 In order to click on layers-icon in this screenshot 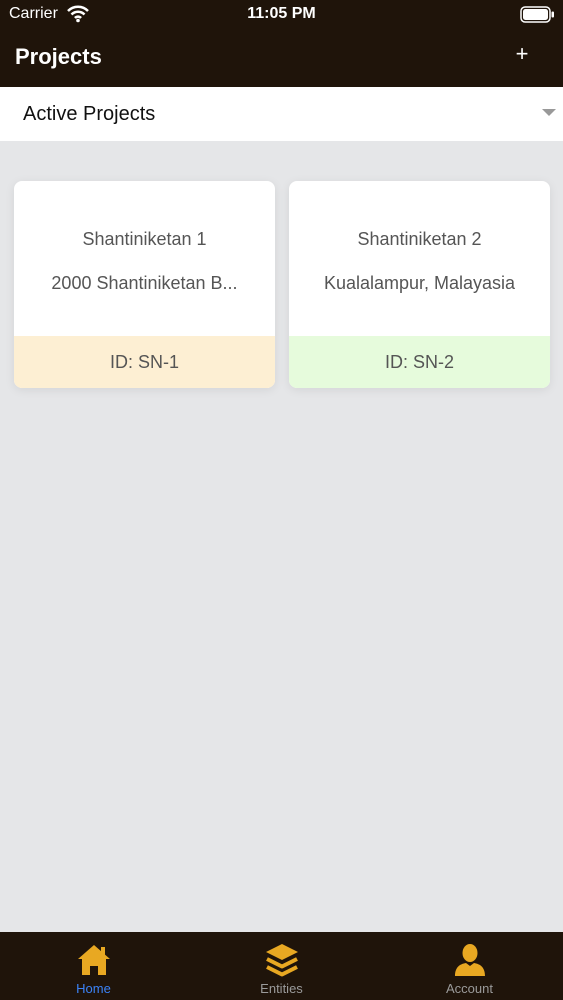, I will do `click(282, 960)`.